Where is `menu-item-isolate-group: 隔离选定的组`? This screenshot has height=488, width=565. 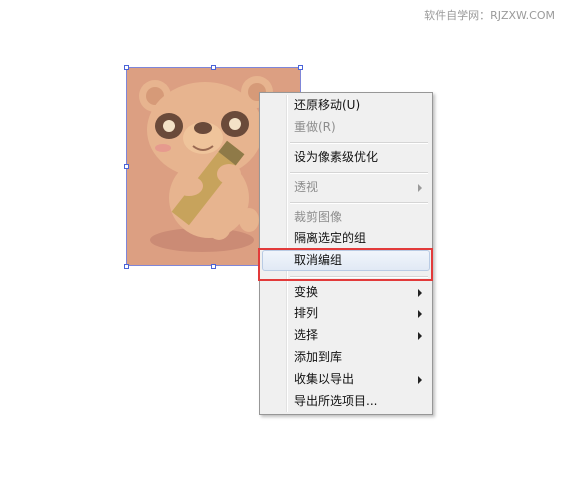 menu-item-isolate-group: 隔离选定的组 is located at coordinates (346, 238).